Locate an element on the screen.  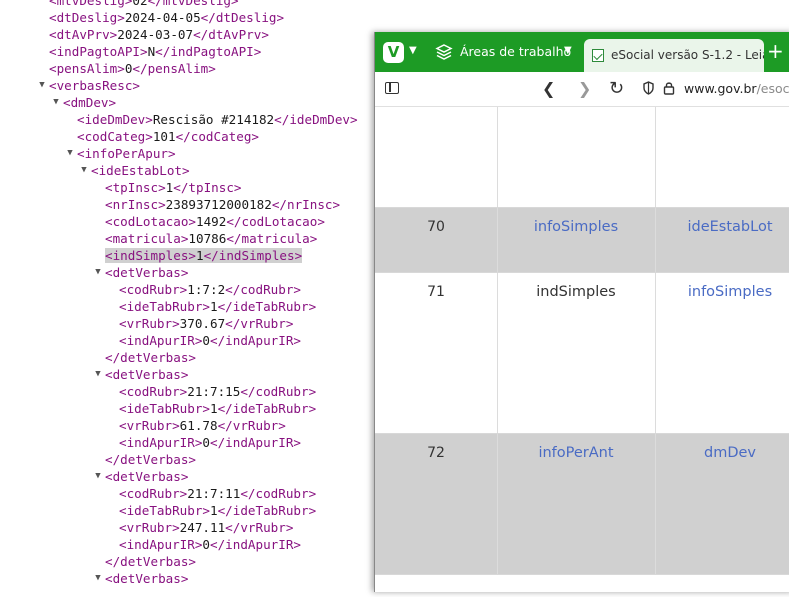
xml-close-tag: </vrRubr> is located at coordinates (259, 323).